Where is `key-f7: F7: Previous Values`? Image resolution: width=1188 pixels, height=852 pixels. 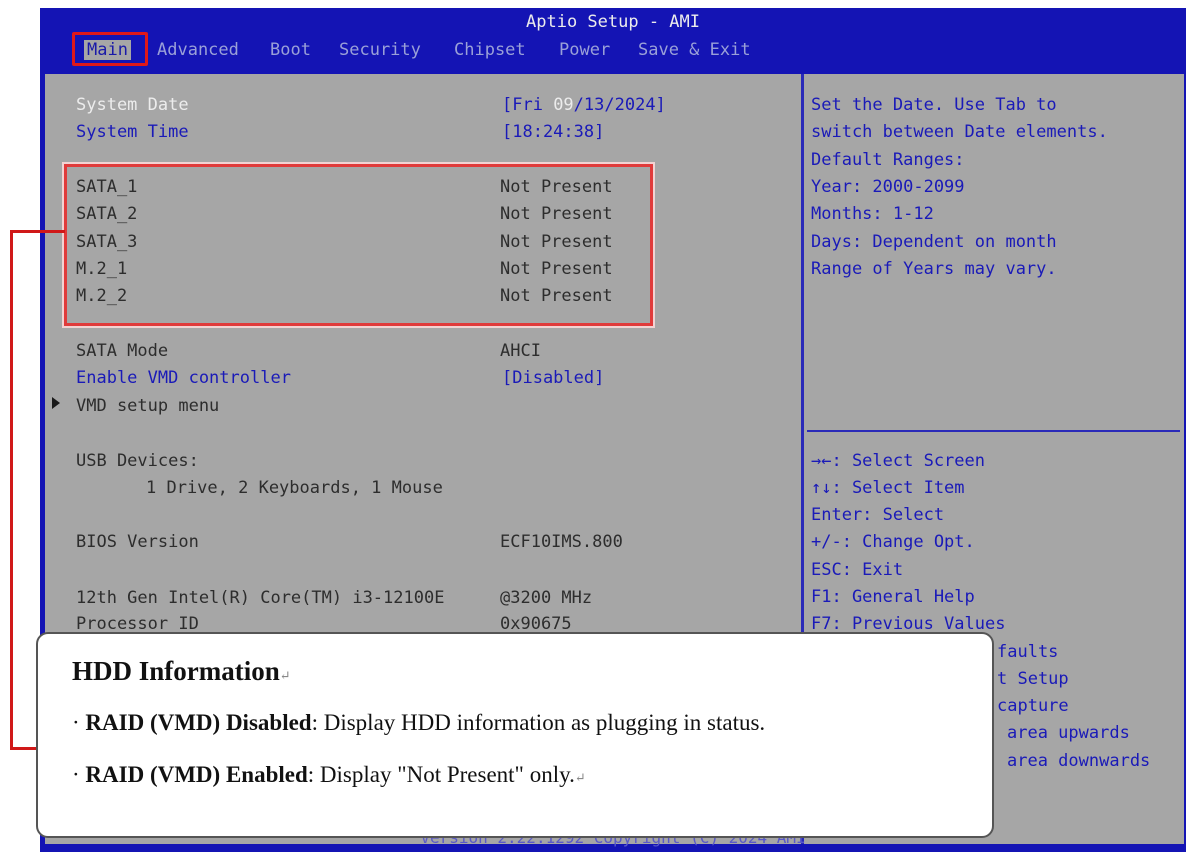 key-f7: F7: Previous Values is located at coordinates (908, 624).